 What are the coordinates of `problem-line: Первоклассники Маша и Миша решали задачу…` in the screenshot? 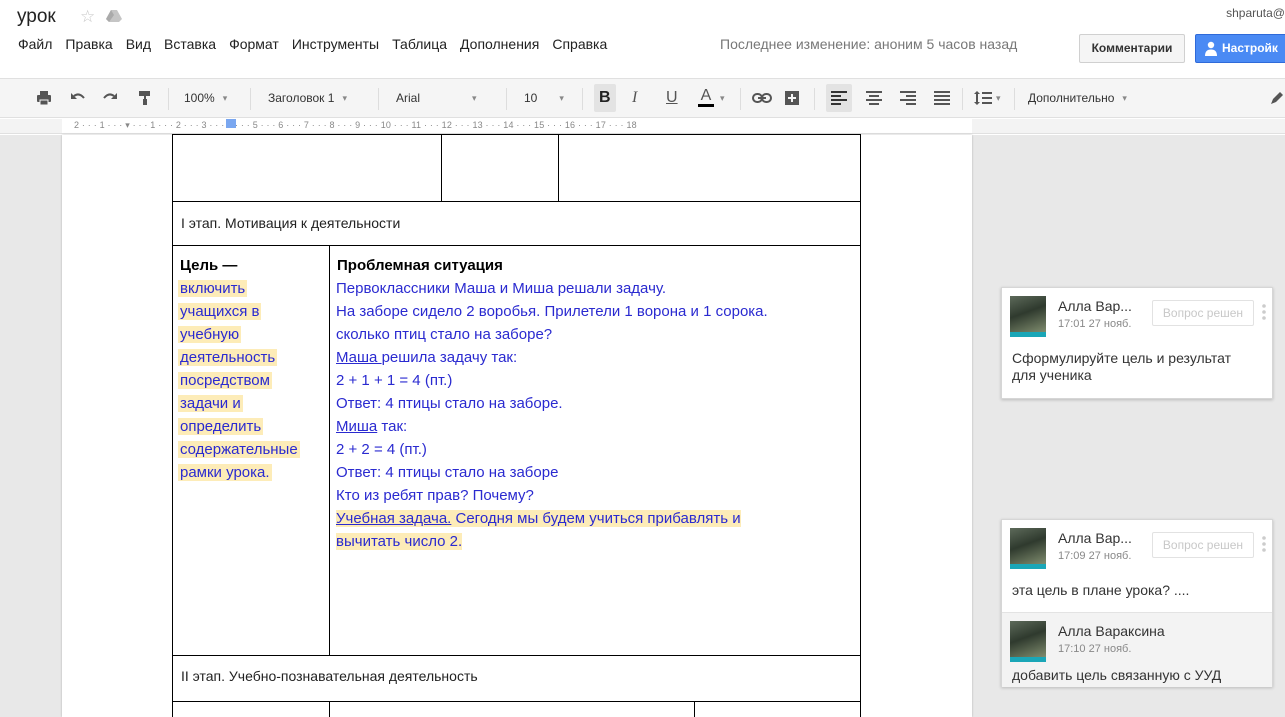 It's located at (501, 288).